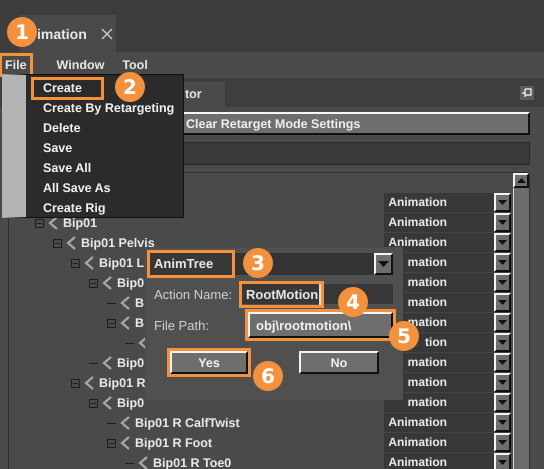  I want to click on tree-item: Bip01 R, so click(122, 383).